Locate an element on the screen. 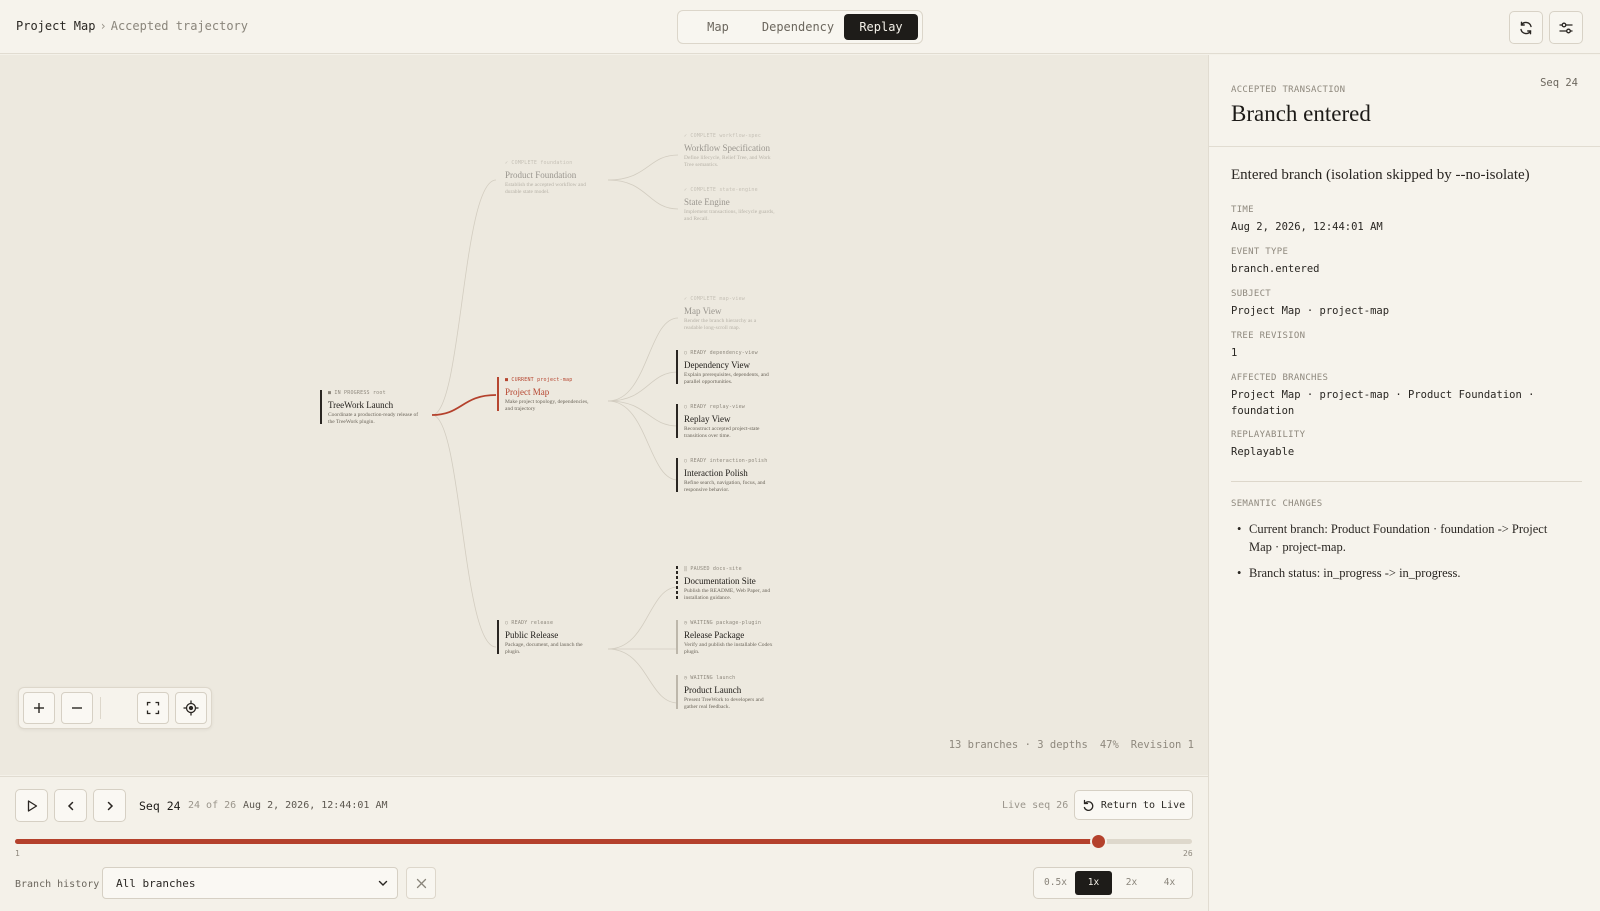 Image resolution: width=1600 pixels, height=911 pixels. panel-title: Branch entered is located at coordinates (1301, 113).